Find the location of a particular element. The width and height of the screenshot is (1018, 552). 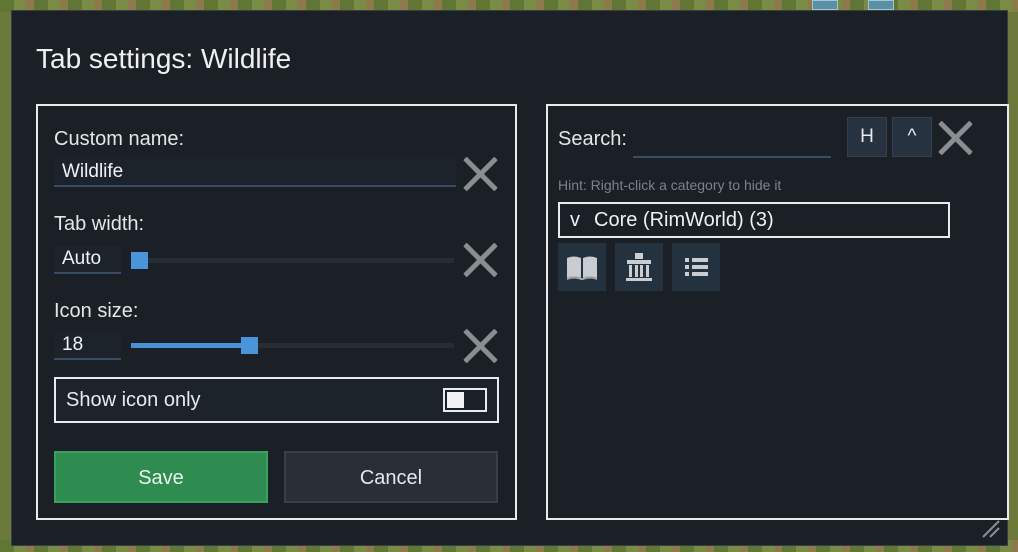

icon-option-list is located at coordinates (696, 267).